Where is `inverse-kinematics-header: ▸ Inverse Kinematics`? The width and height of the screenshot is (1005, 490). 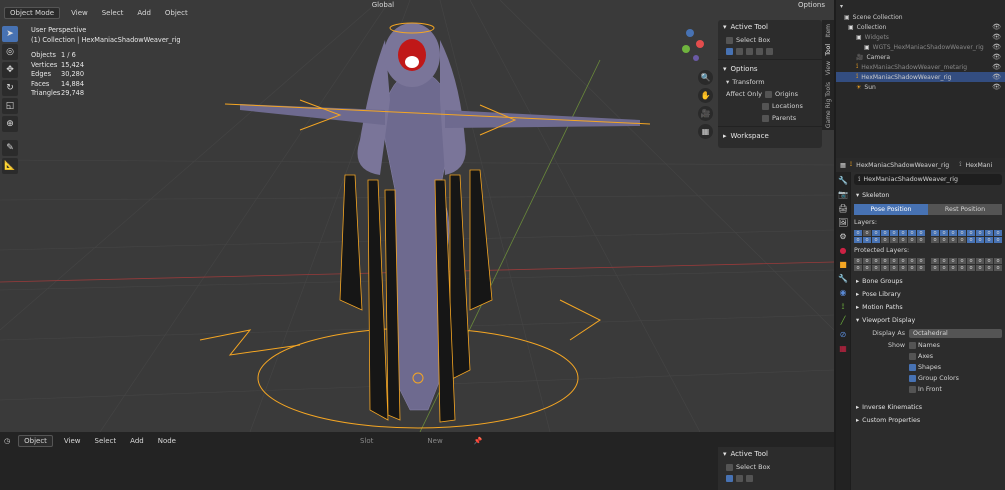
inverse-kinematics-header: ▸ Inverse Kinematics is located at coordinates (928, 407).